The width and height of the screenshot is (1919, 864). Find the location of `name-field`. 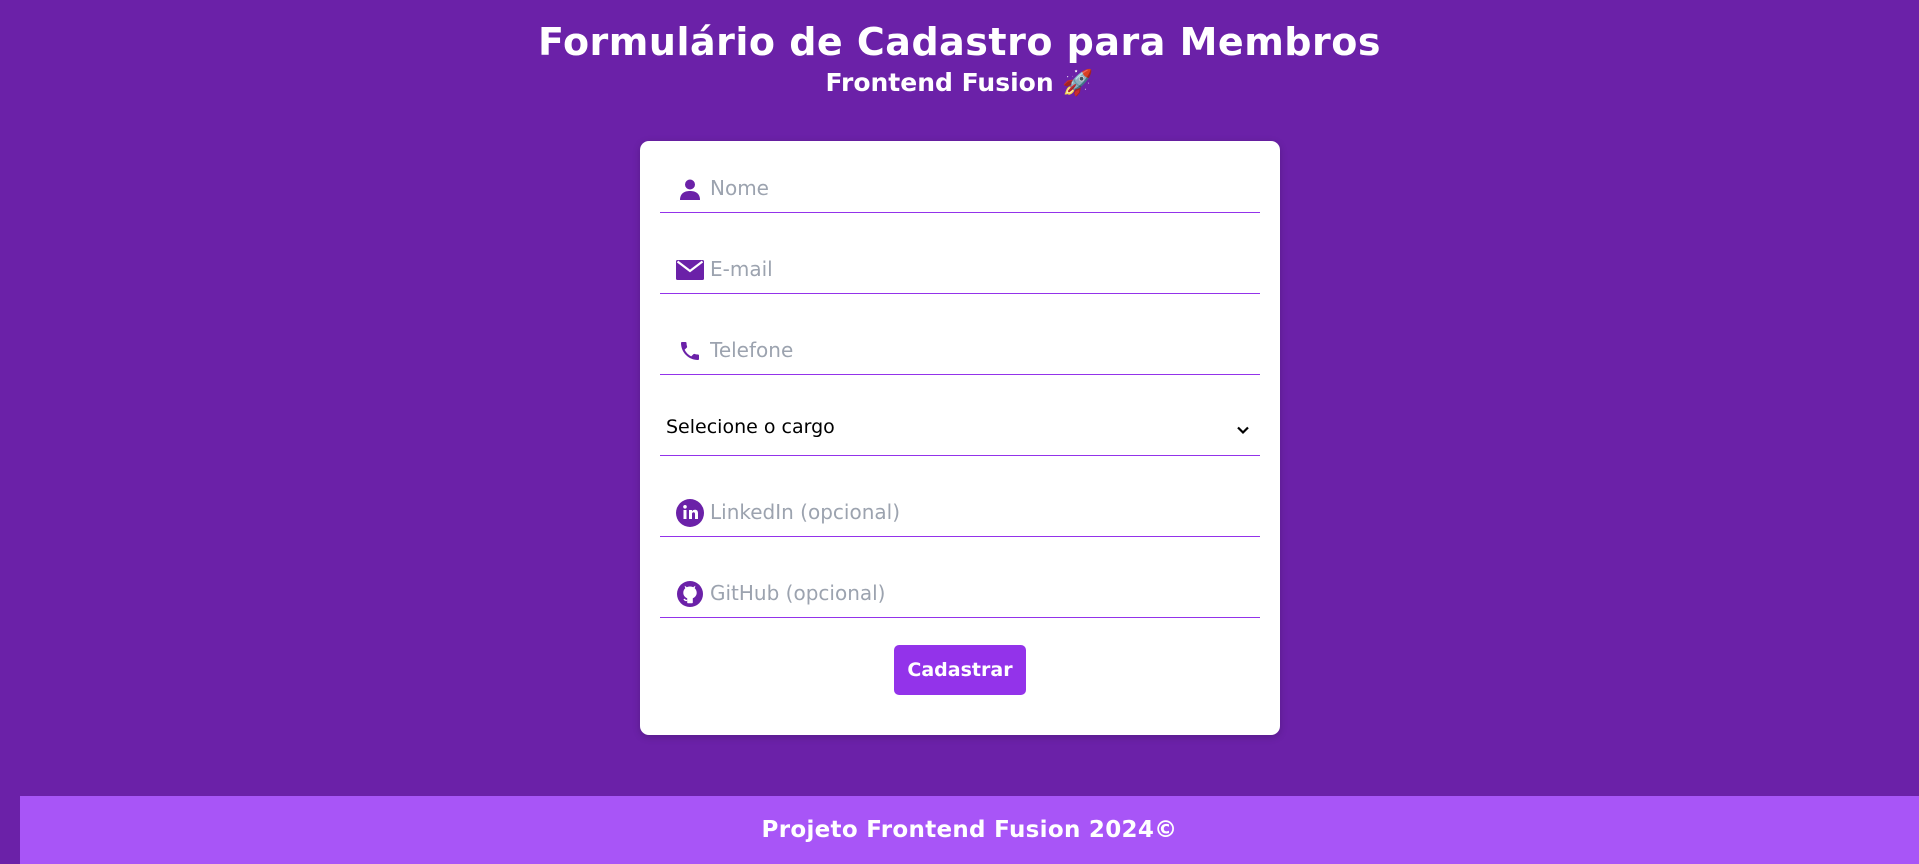

name-field is located at coordinates (960, 187).